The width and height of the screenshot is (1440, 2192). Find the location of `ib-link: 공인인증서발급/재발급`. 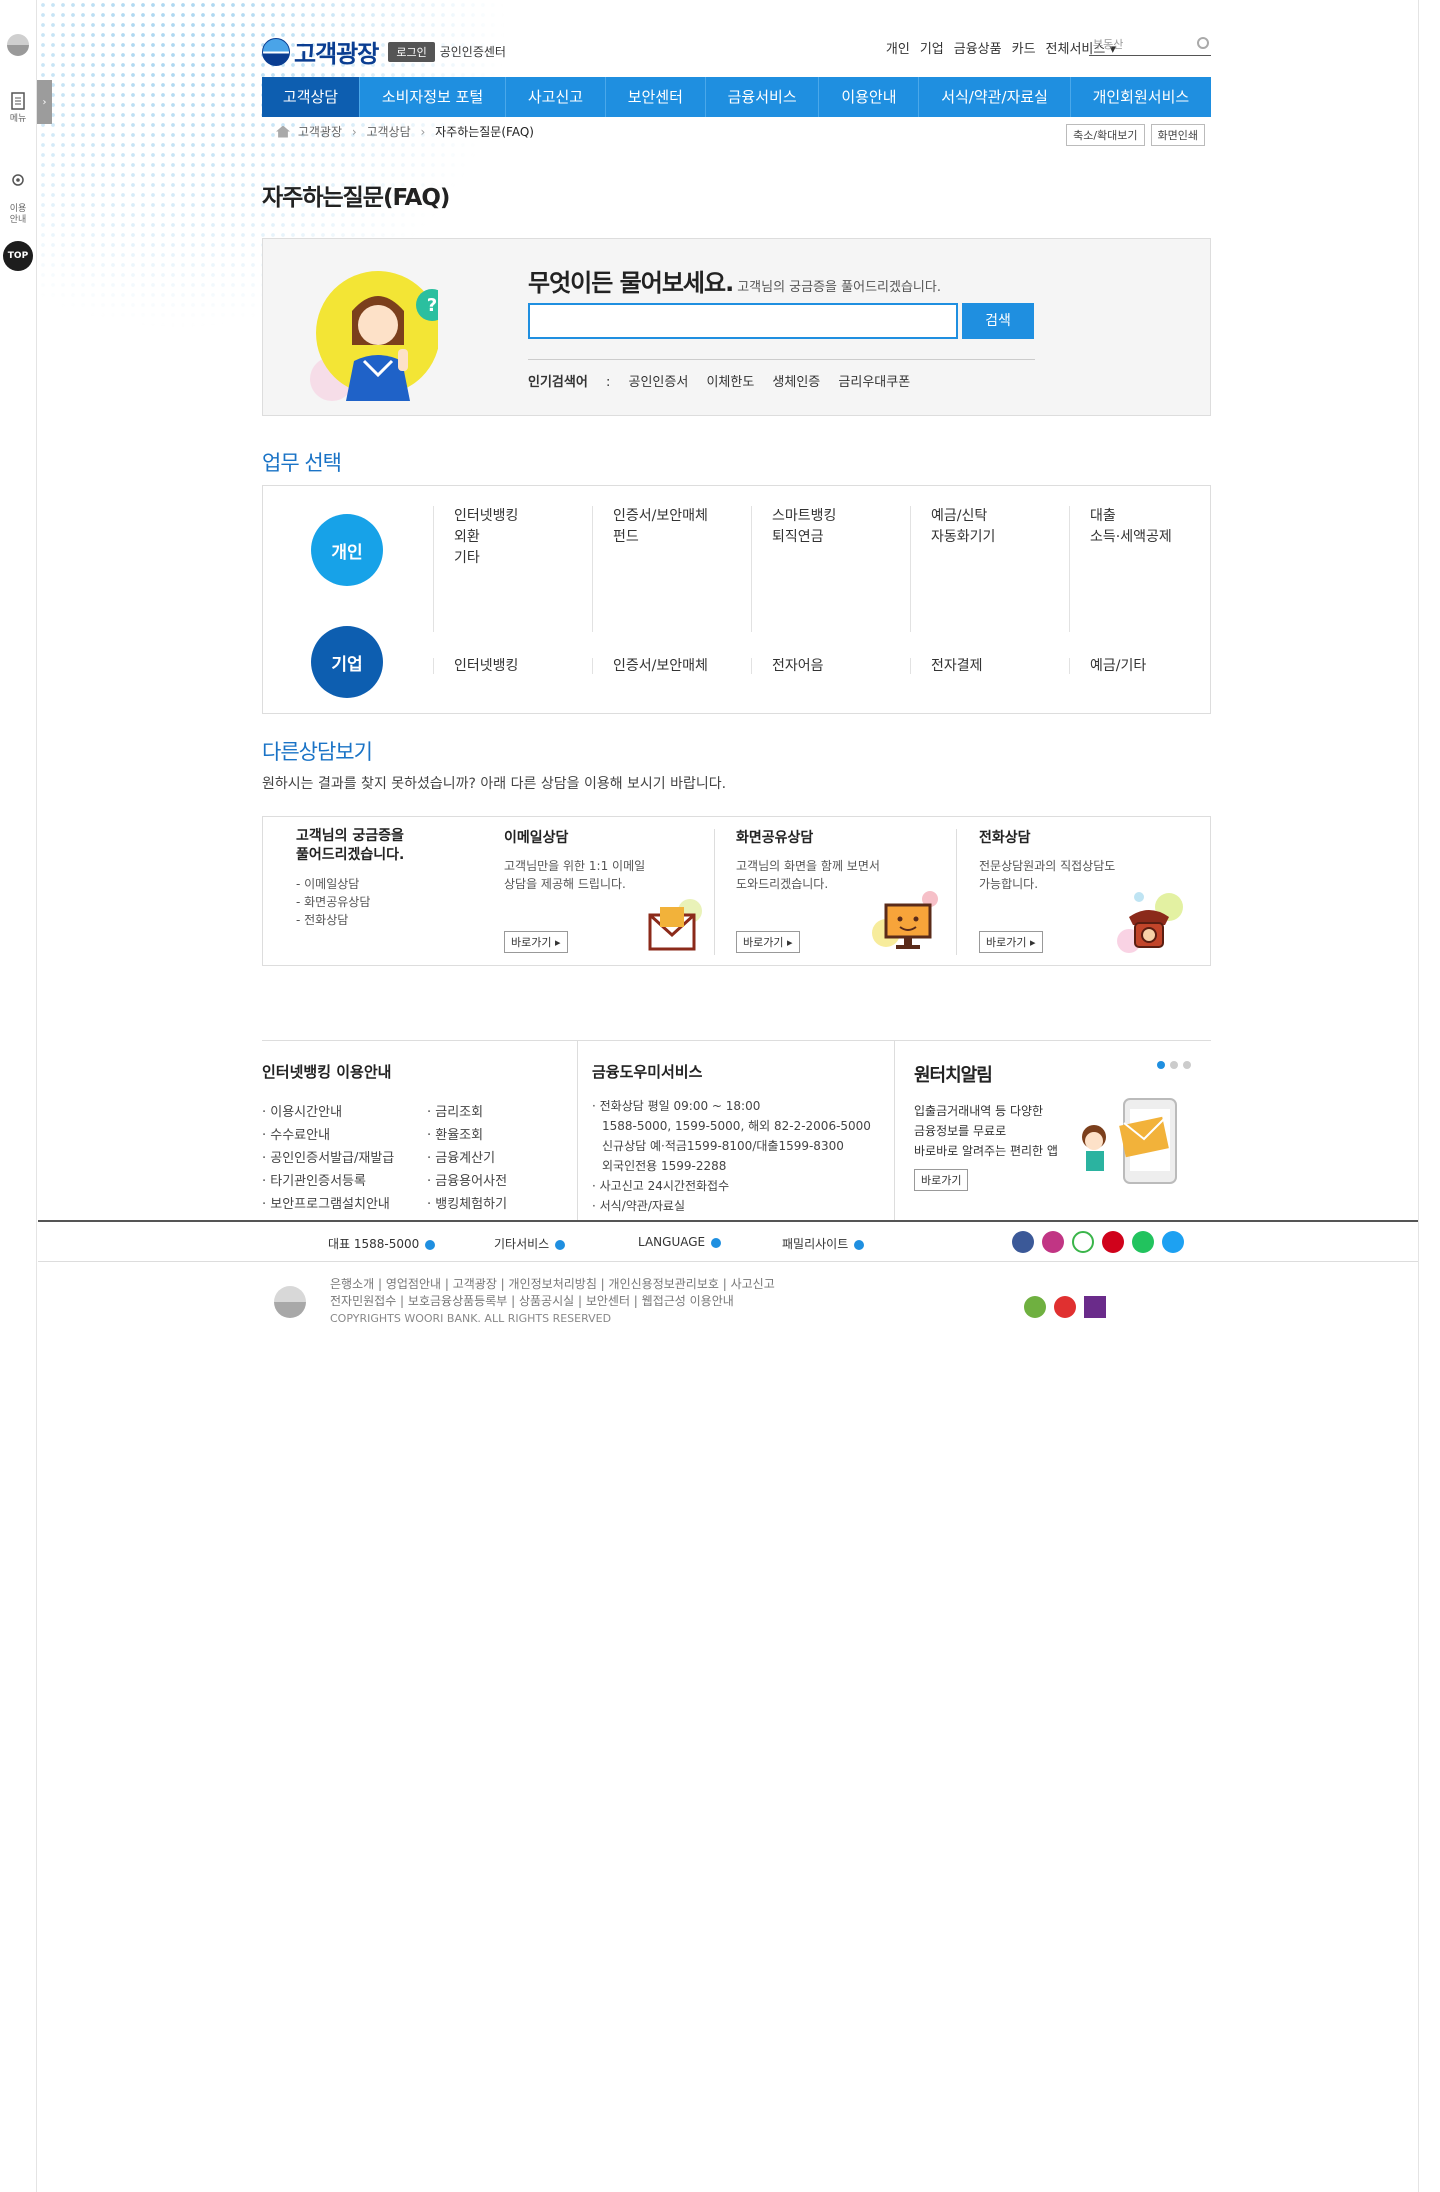

ib-link: 공인인증서발급/재발급 is located at coordinates (344, 1158).